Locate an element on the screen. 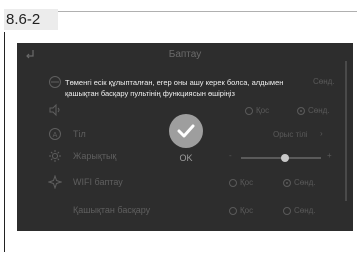 This screenshot has width=357, height=256. checkmark-icon is located at coordinates (186, 131).